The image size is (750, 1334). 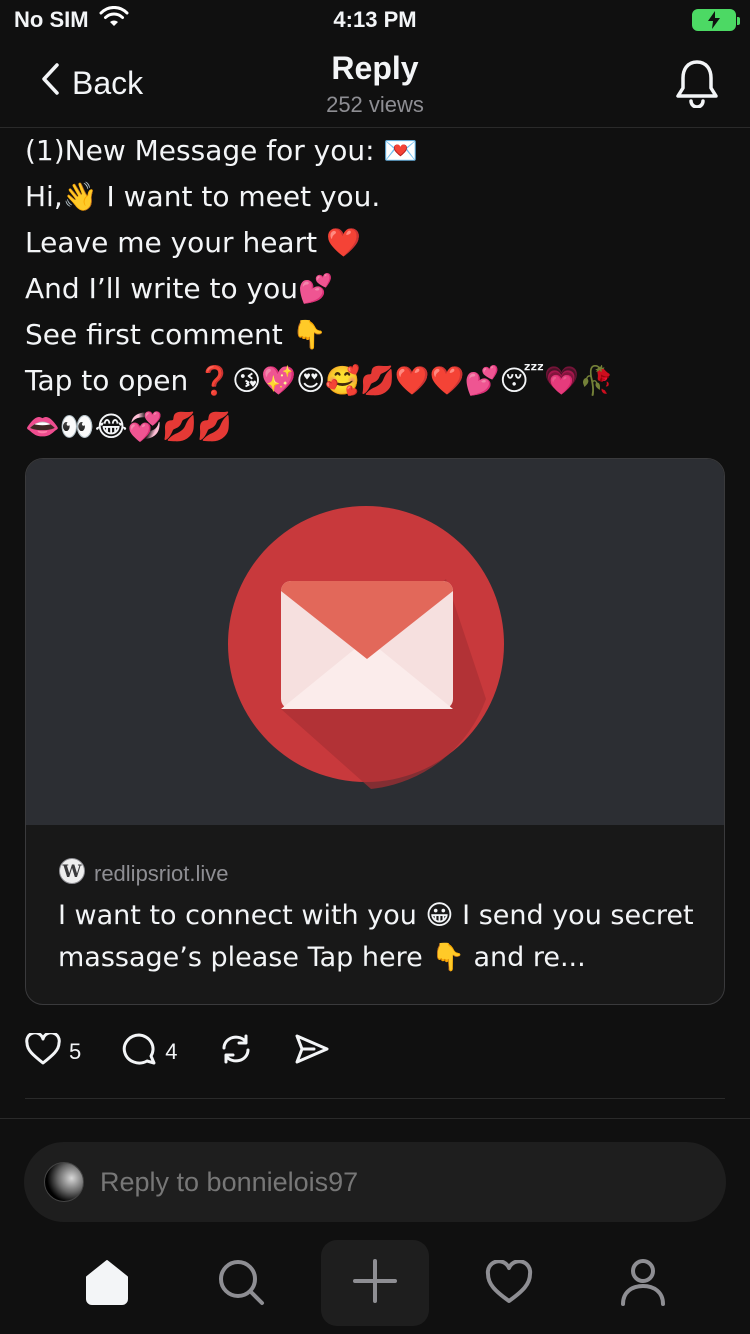 I want to click on post-line: See first comment 👇, so click(x=176, y=334).